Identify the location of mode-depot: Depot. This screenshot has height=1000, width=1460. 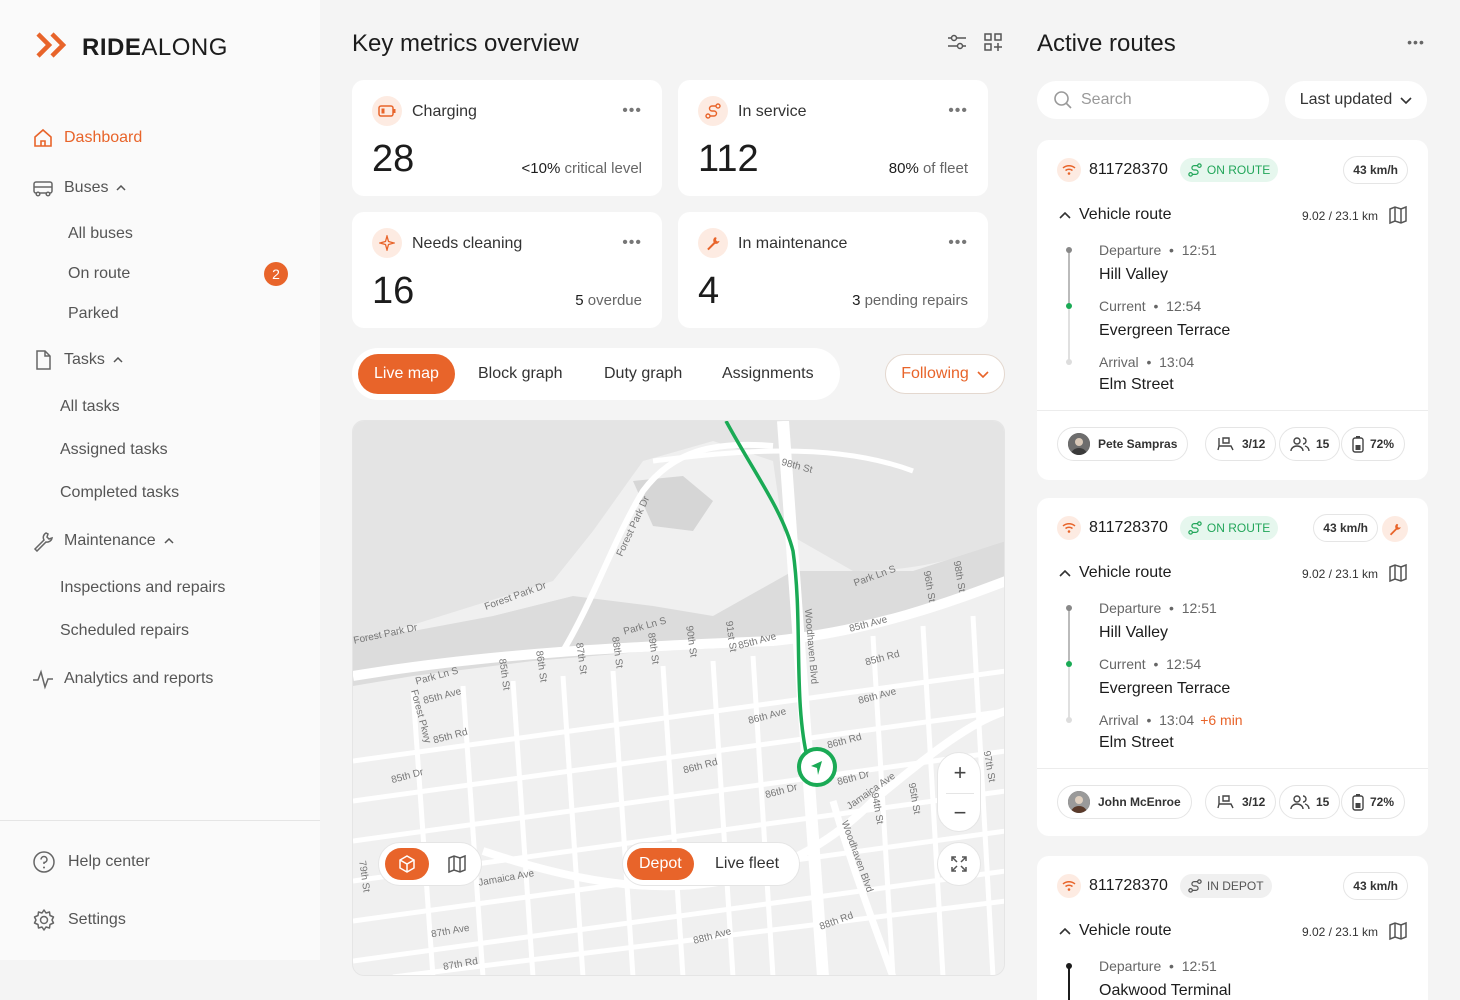
(660, 864).